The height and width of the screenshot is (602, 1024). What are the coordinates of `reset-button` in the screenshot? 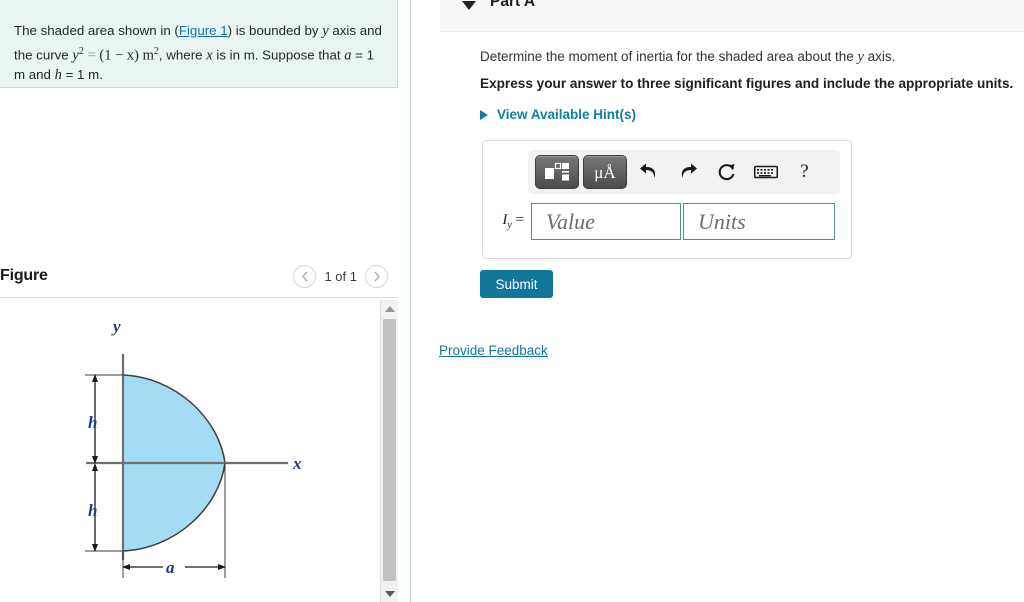 It's located at (726, 172).